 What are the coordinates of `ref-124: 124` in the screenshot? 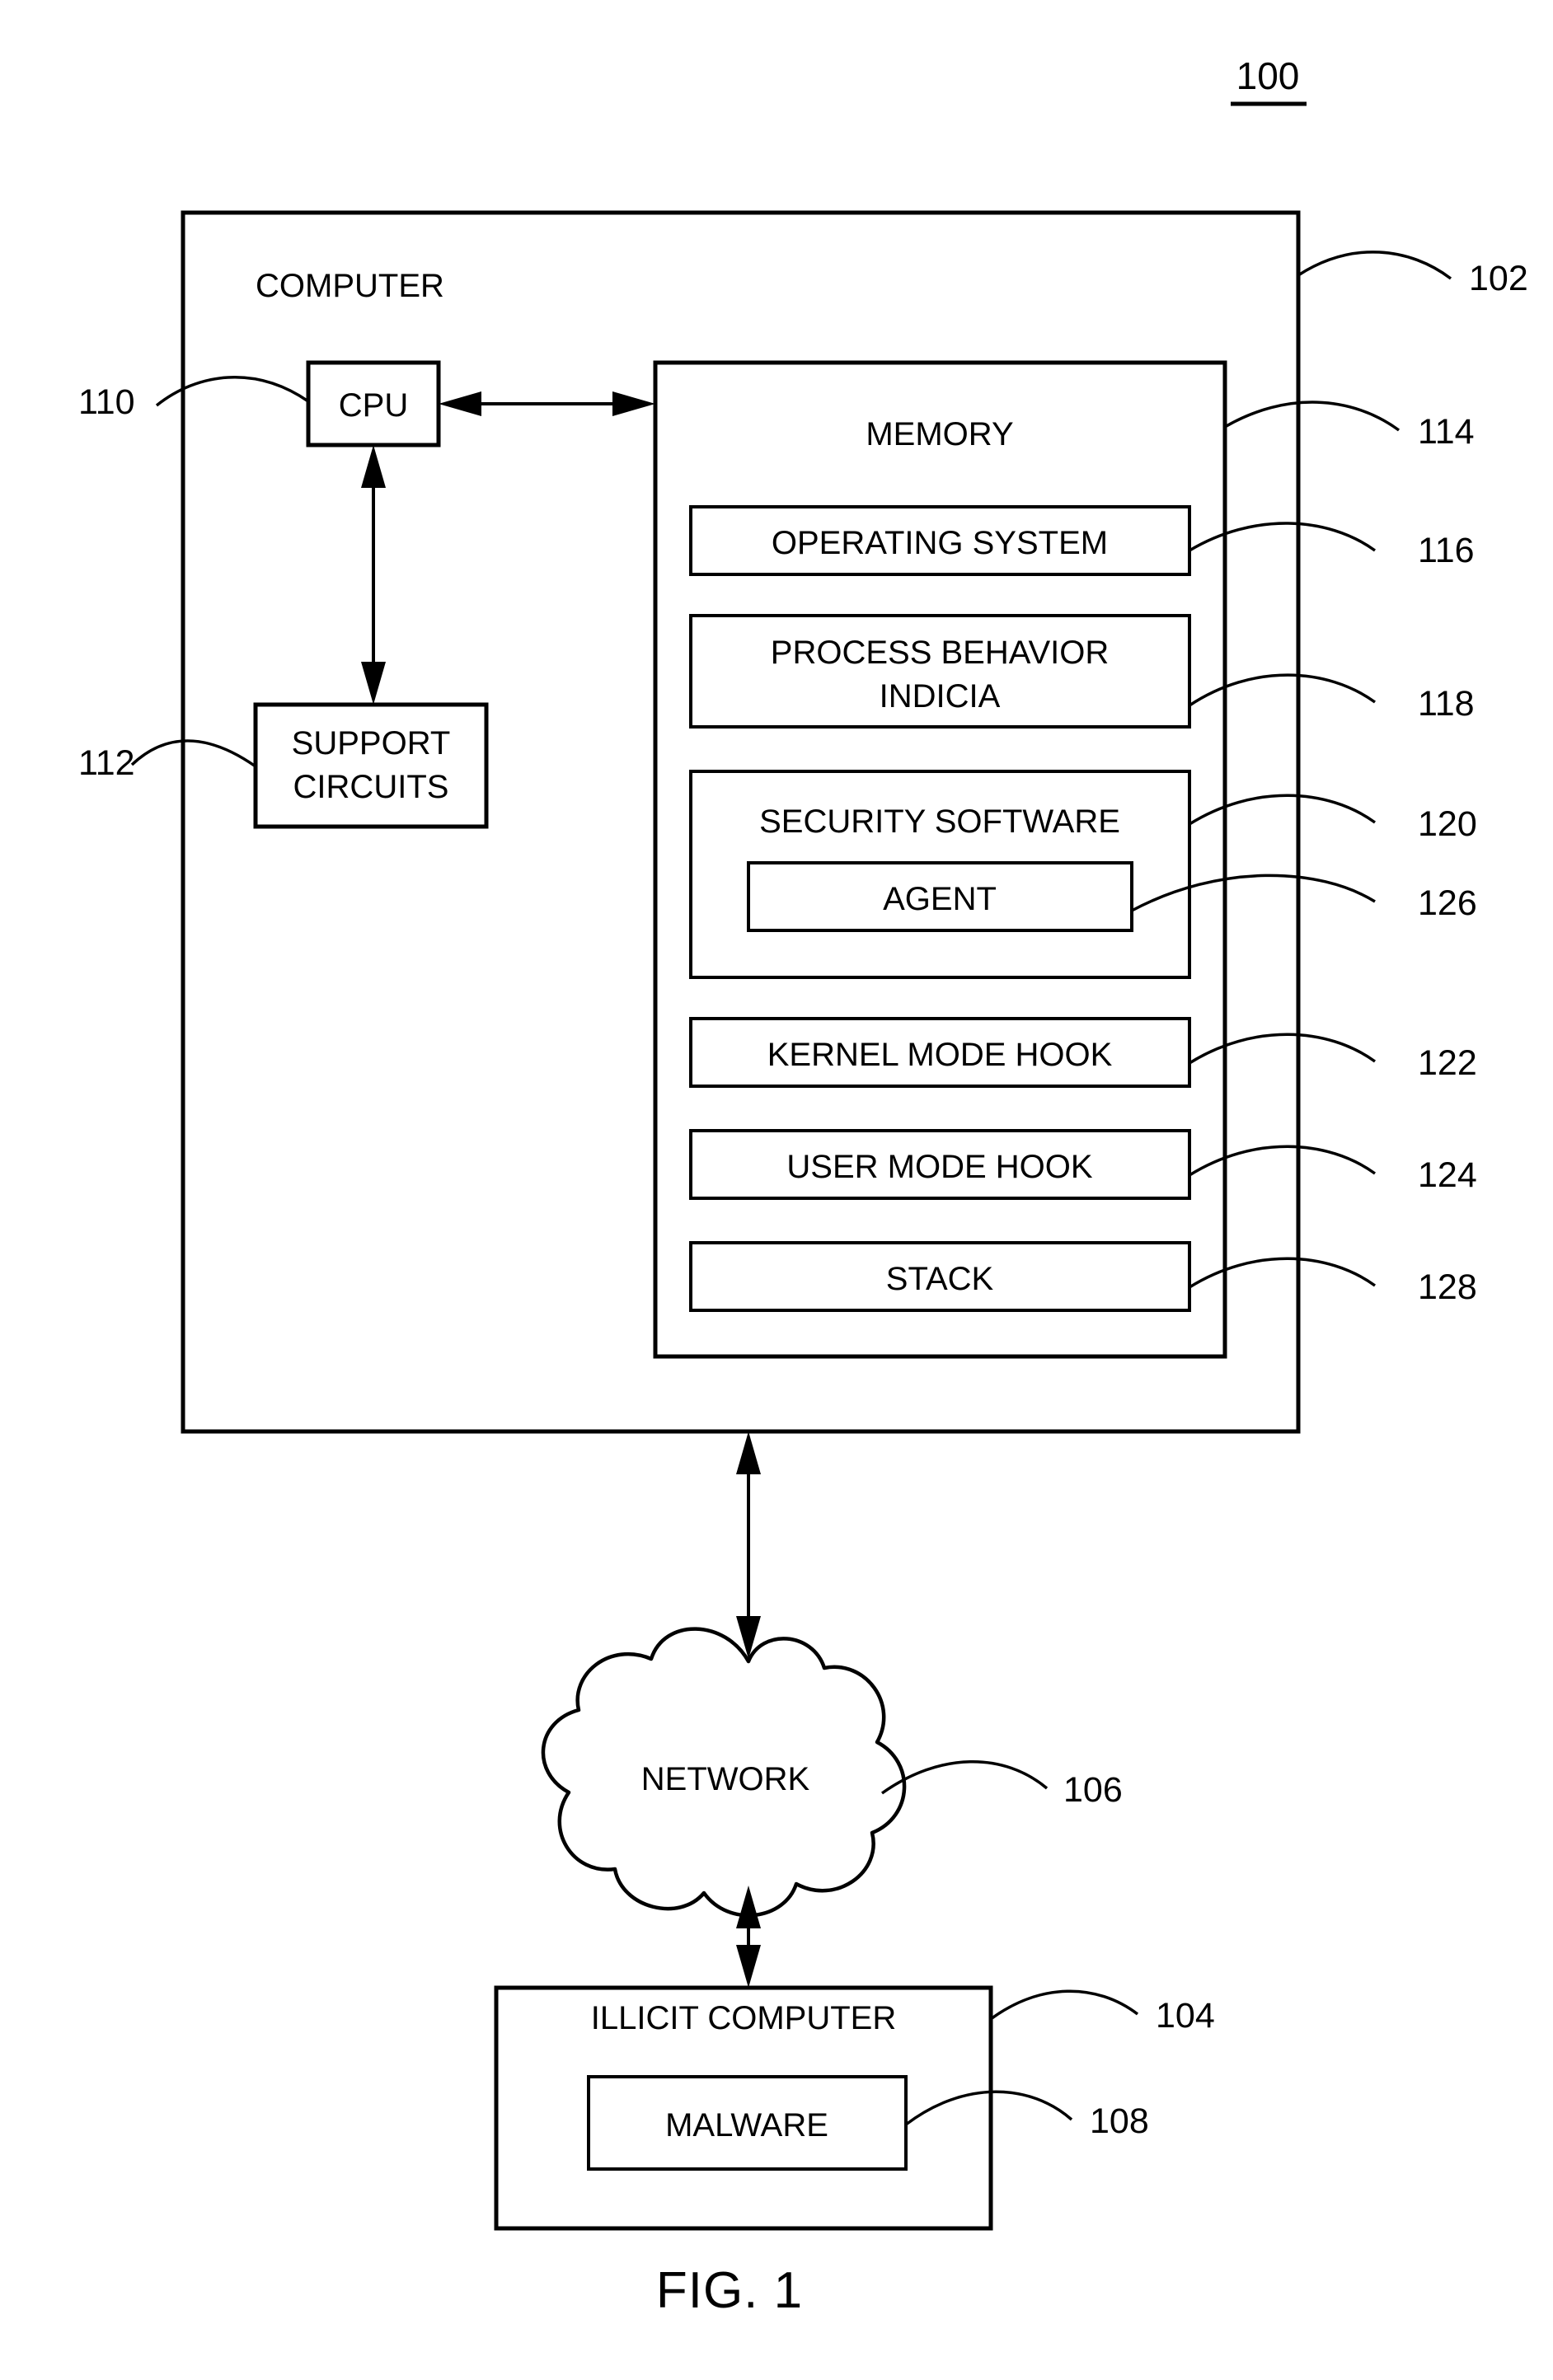 It's located at (1447, 1175).